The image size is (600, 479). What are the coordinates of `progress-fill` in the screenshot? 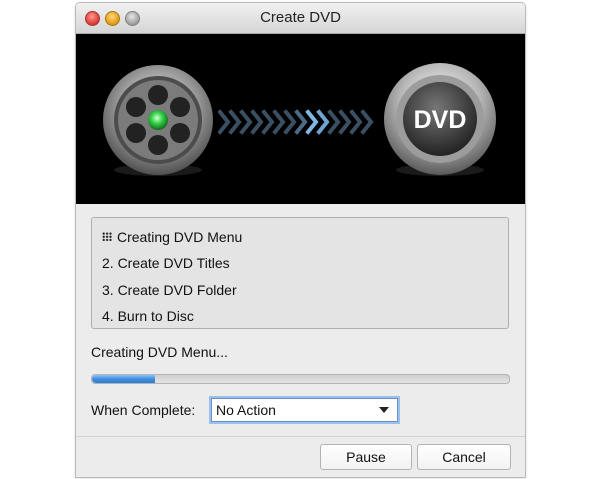 It's located at (123, 379).